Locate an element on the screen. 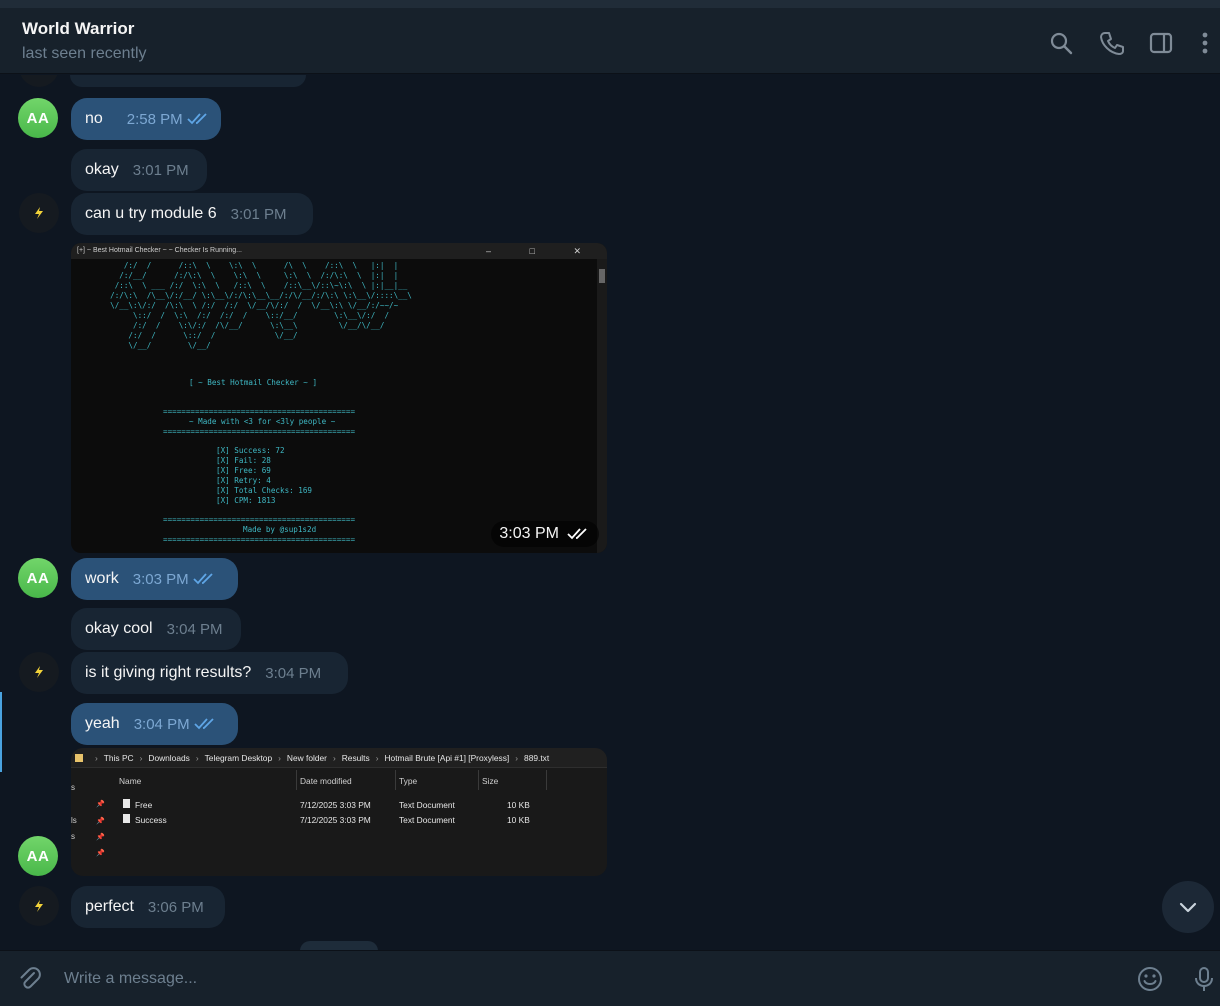  message-bubble: perfect 3:06 PM is located at coordinates (148, 907).